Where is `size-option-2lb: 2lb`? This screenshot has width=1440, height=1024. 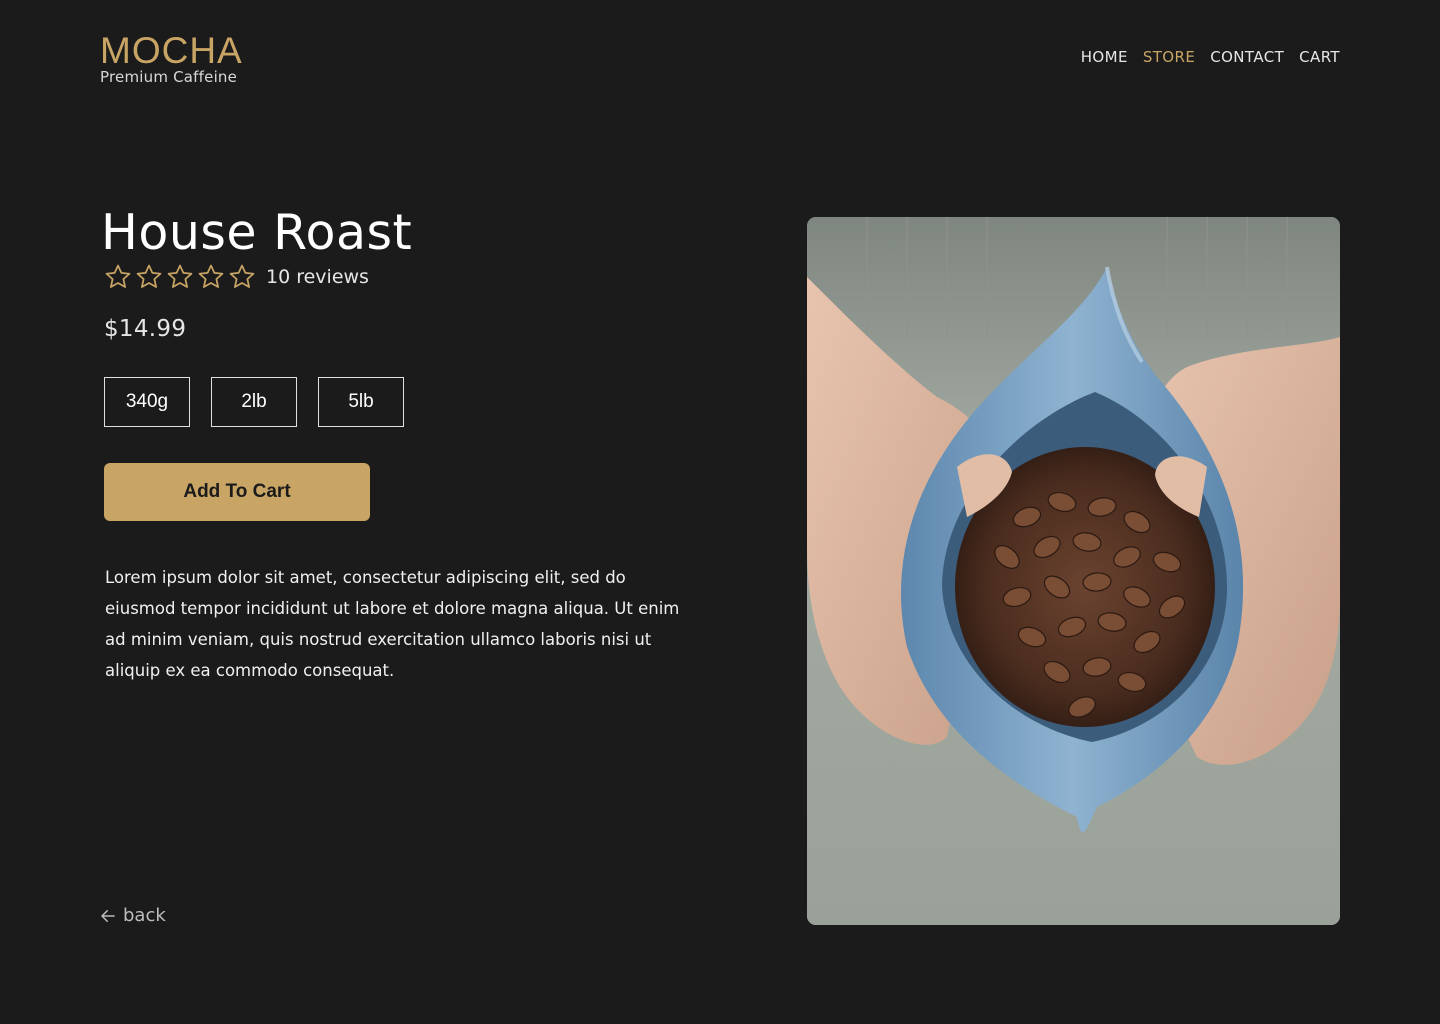 size-option-2lb: 2lb is located at coordinates (254, 402).